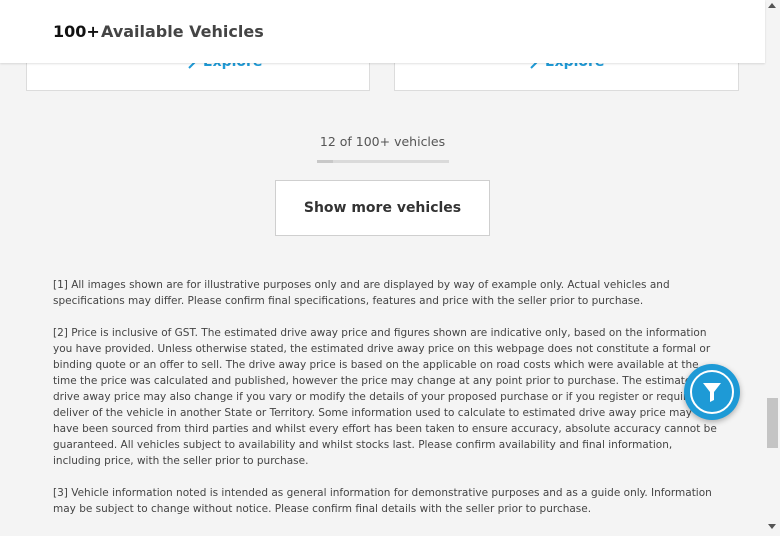 The width and height of the screenshot is (780, 536). Describe the element at coordinates (182, 31) in the screenshot. I see `available-vehicles-label: Available Vehicles` at that location.